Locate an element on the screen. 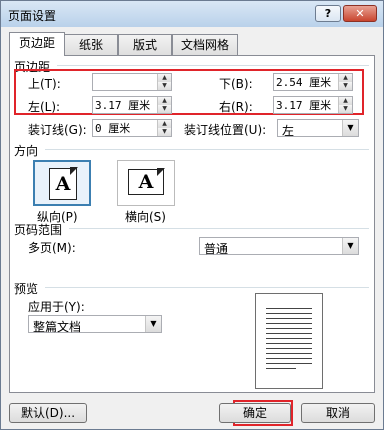  right-margin-input is located at coordinates (304, 105).